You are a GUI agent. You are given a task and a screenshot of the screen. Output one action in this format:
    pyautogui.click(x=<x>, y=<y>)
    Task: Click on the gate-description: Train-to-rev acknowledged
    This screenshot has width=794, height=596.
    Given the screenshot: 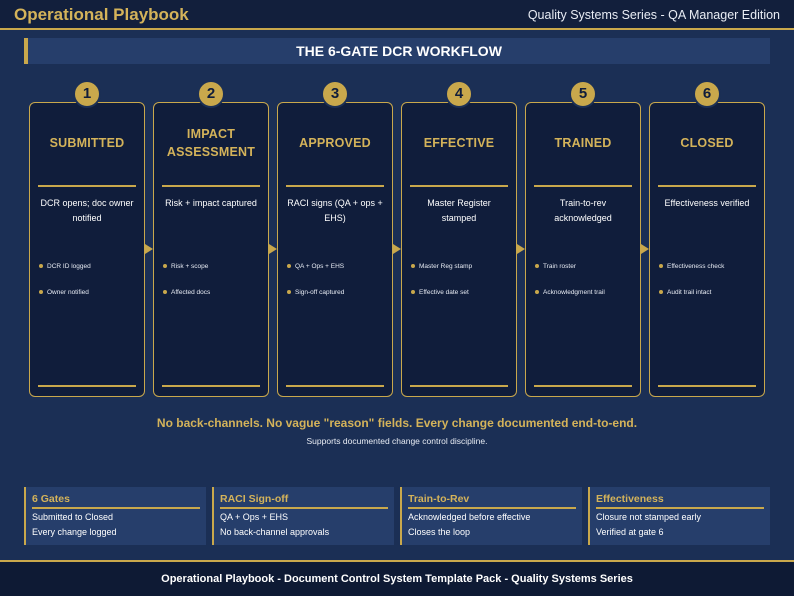 What is the action you would take?
    pyautogui.click(x=583, y=210)
    